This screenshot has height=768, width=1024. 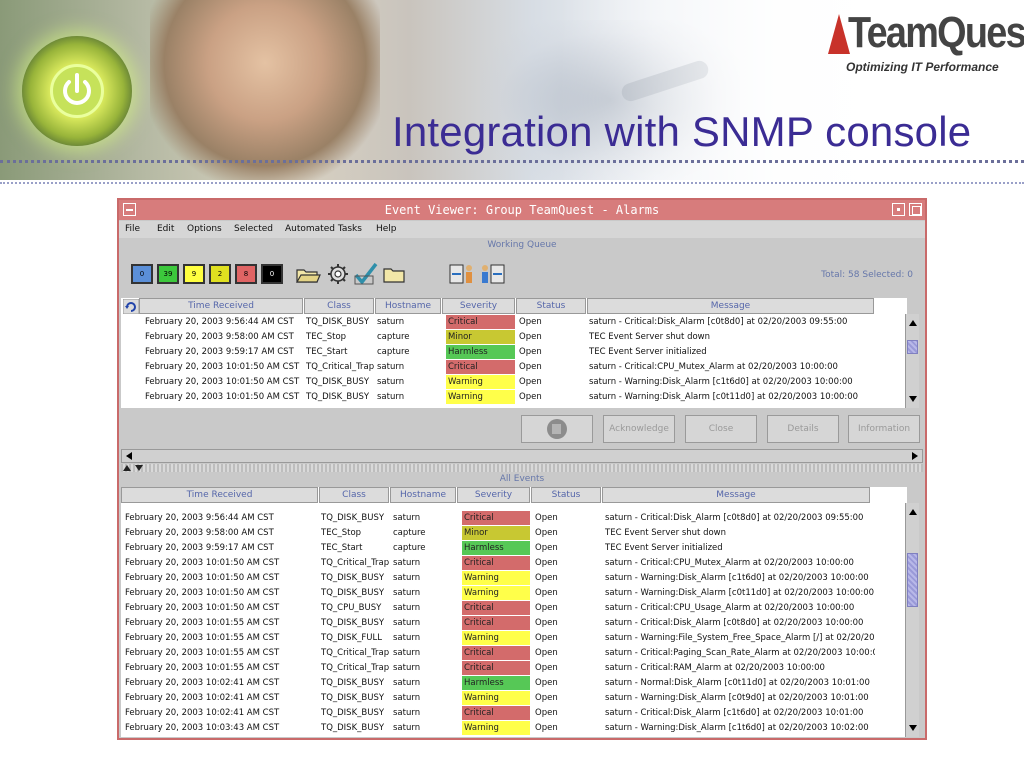 What do you see at coordinates (915, 209) in the screenshot?
I see `maximize-button` at bounding box center [915, 209].